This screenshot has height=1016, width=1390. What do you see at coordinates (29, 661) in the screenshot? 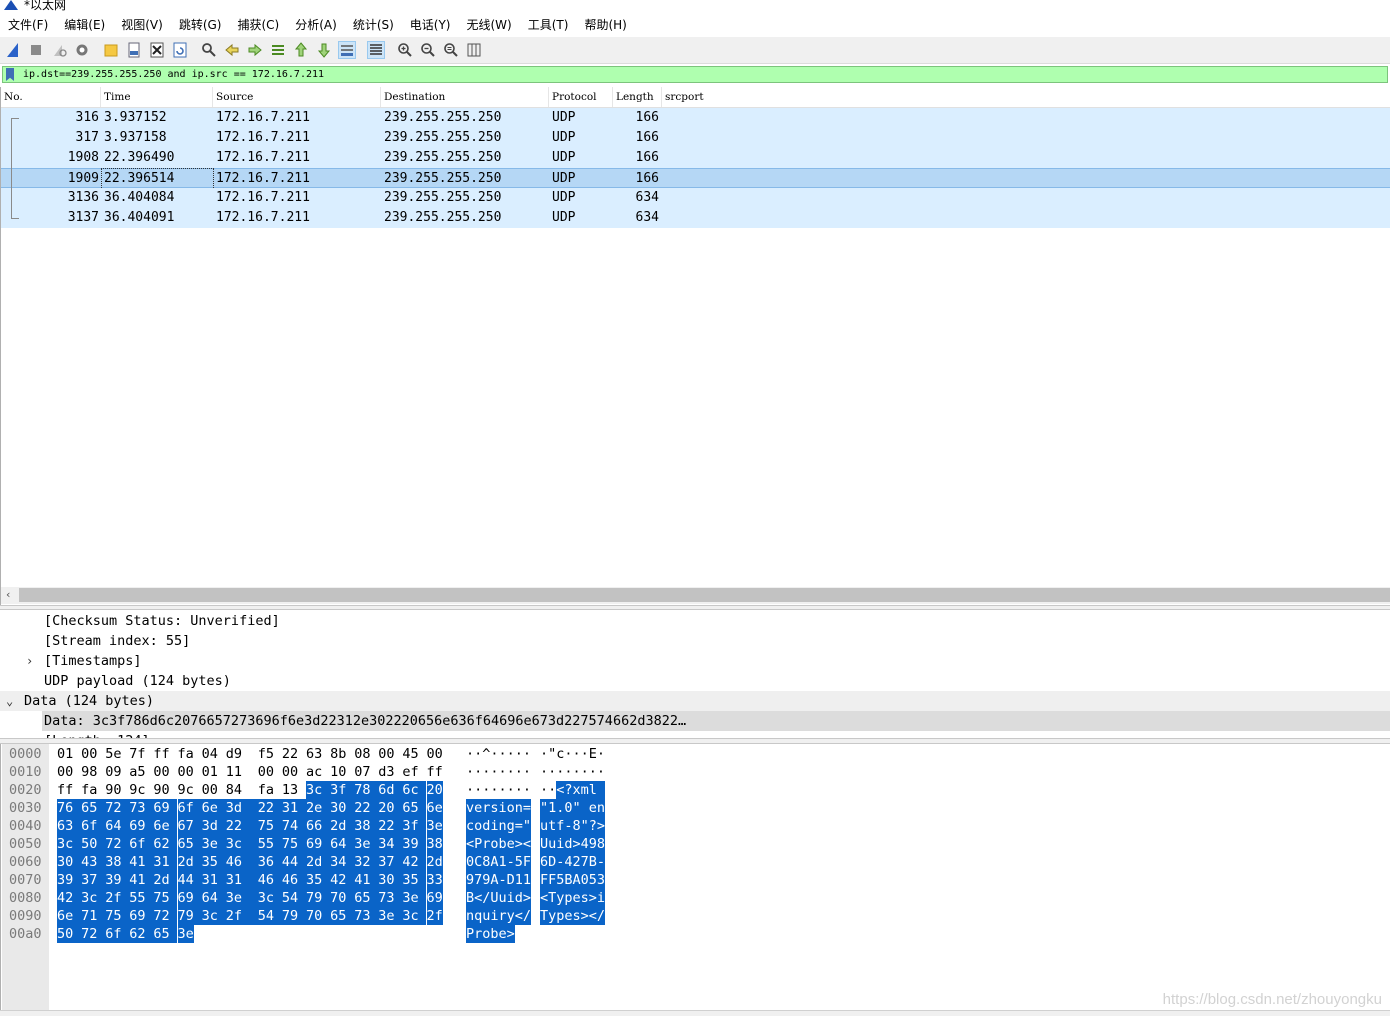
I see `expand-arrow-icon: ›` at bounding box center [29, 661].